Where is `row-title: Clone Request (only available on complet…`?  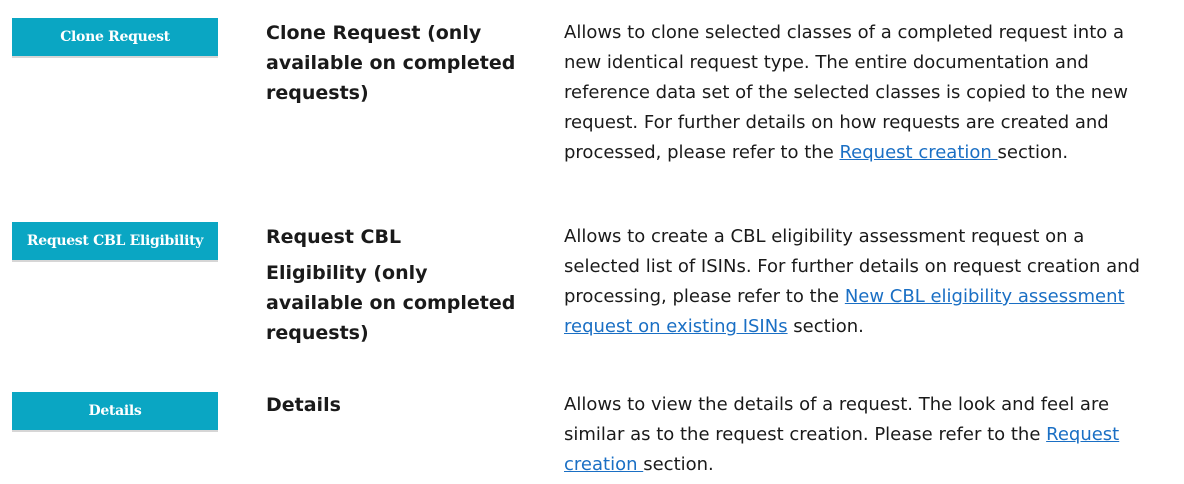 row-title: Clone Request (only available on complet… is located at coordinates (391, 63).